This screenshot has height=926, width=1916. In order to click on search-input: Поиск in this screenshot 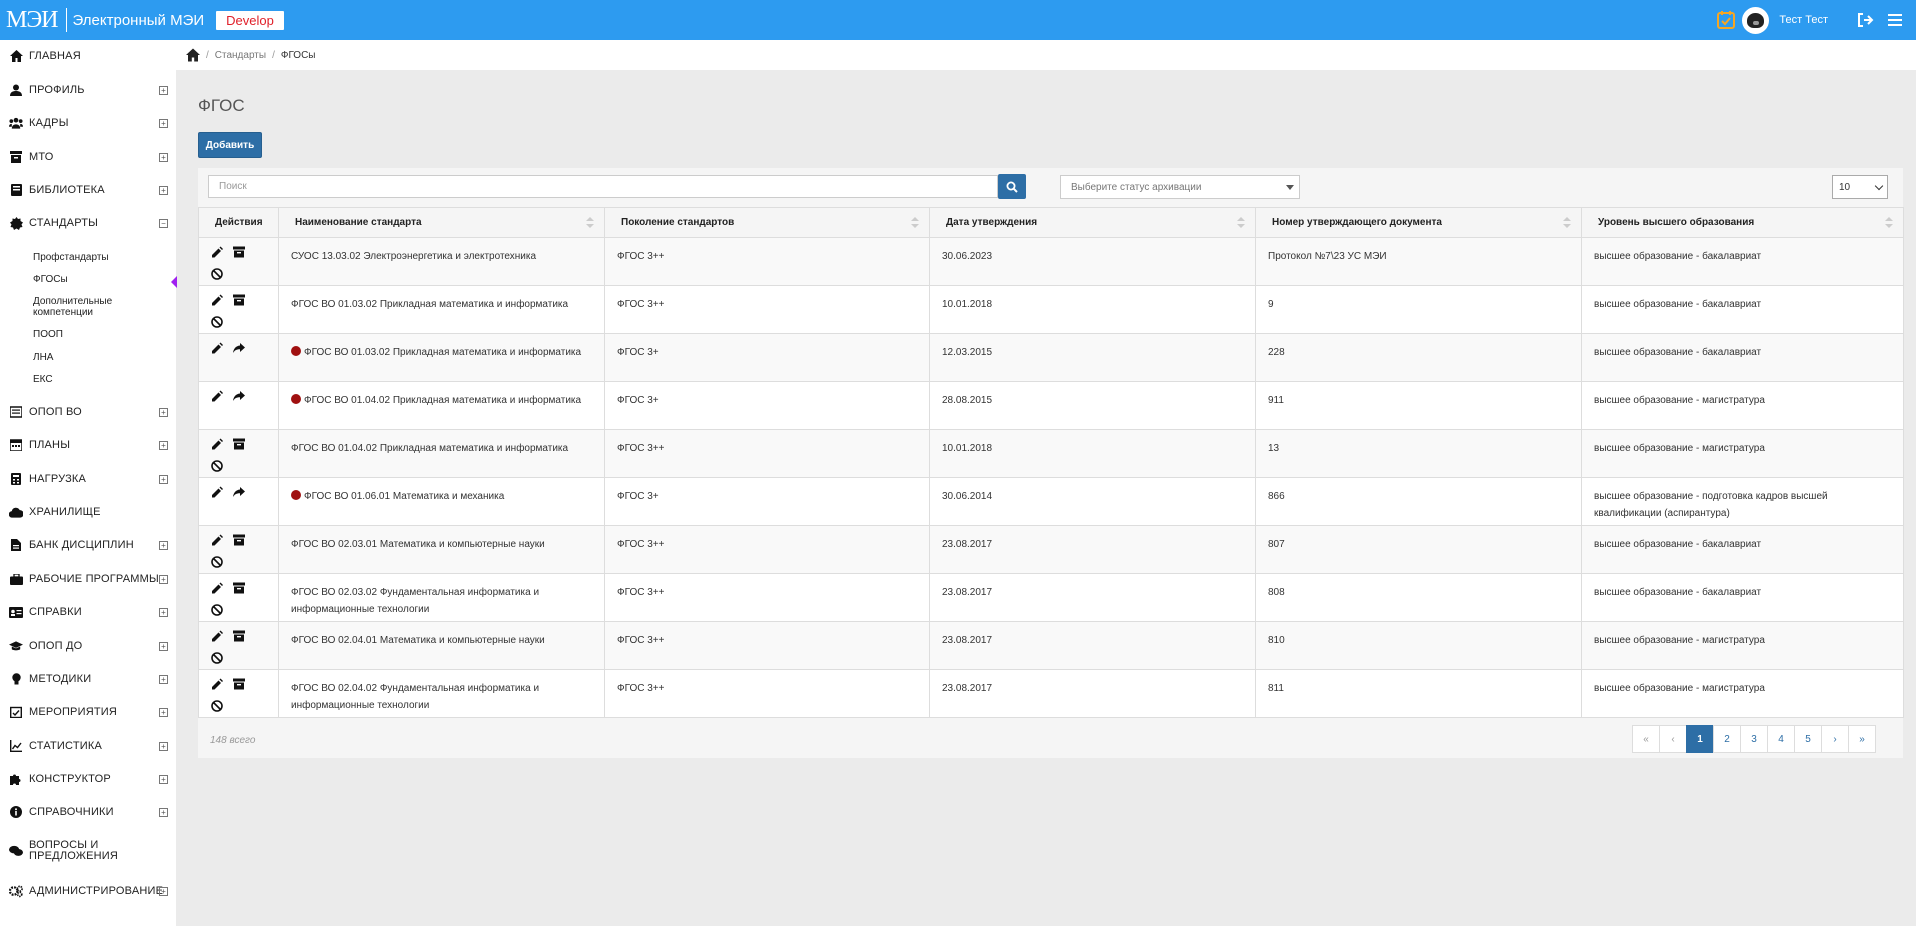, I will do `click(603, 186)`.